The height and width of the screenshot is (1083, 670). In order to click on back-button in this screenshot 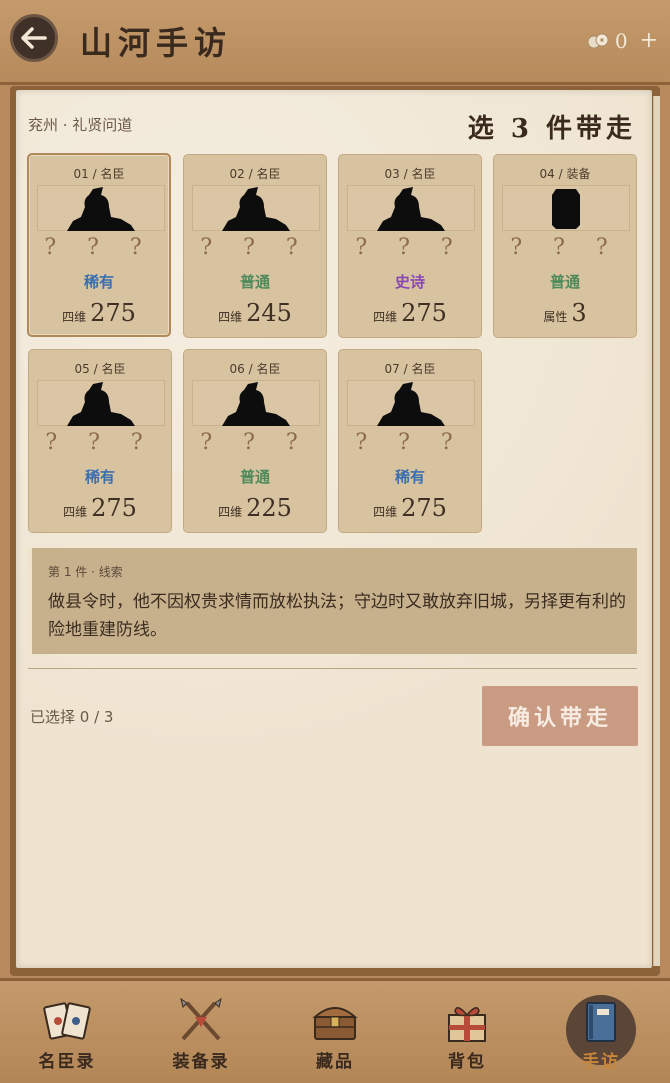, I will do `click(34, 38)`.